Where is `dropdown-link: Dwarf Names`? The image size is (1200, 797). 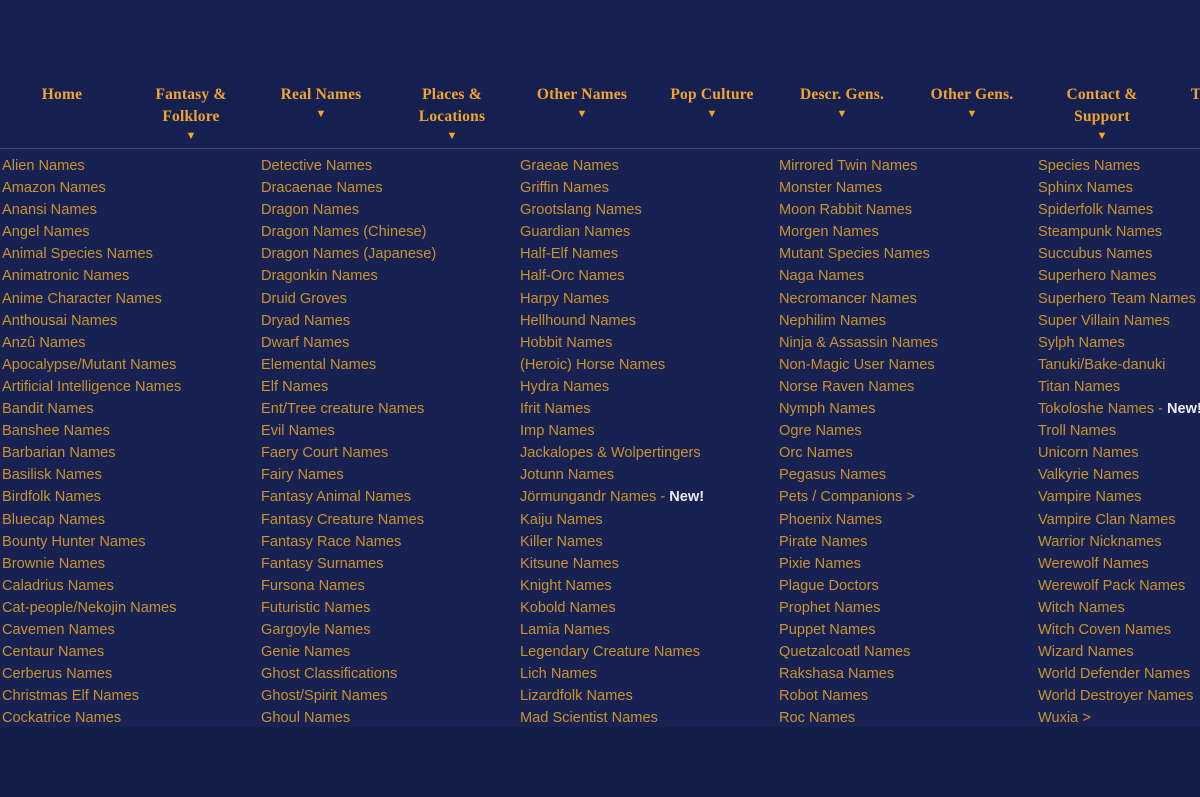 dropdown-link: Dwarf Names is located at coordinates (389, 343).